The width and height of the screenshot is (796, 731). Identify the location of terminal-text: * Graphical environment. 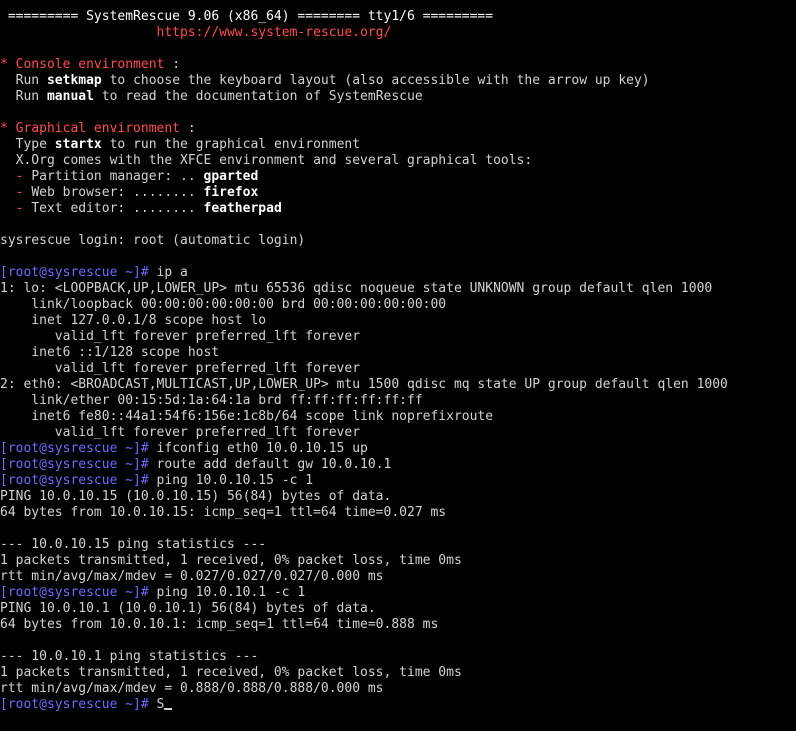
(90, 128).